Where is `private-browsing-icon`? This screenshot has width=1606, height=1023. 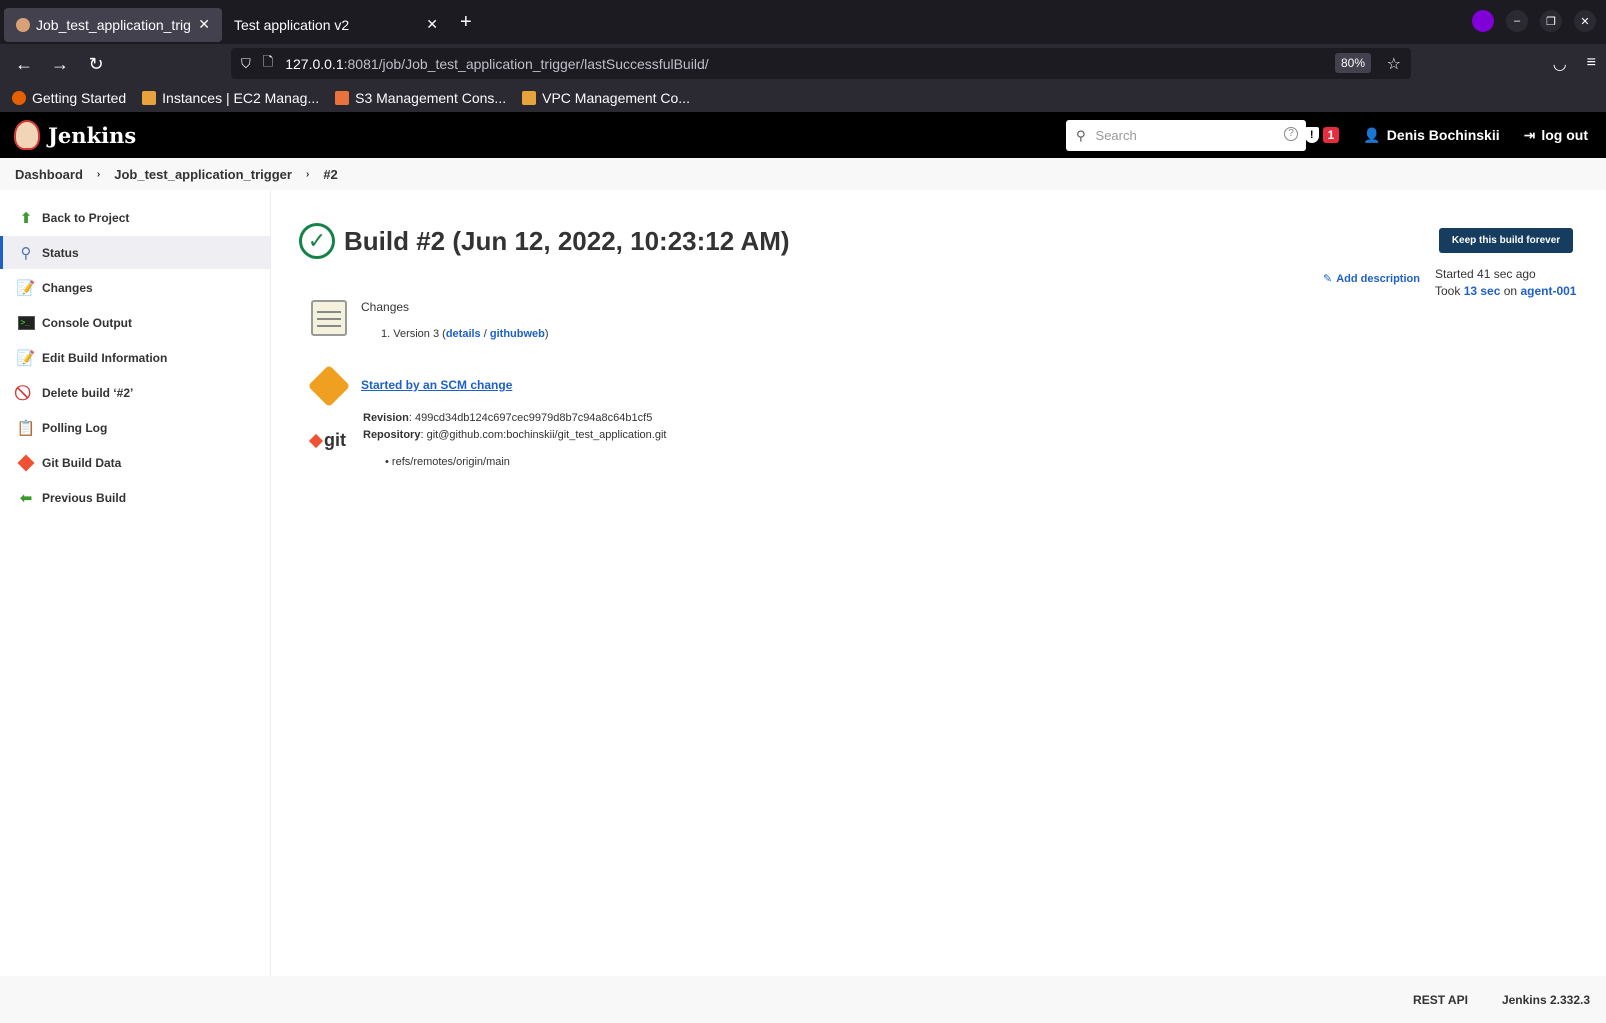 private-browsing-icon is located at coordinates (1483, 21).